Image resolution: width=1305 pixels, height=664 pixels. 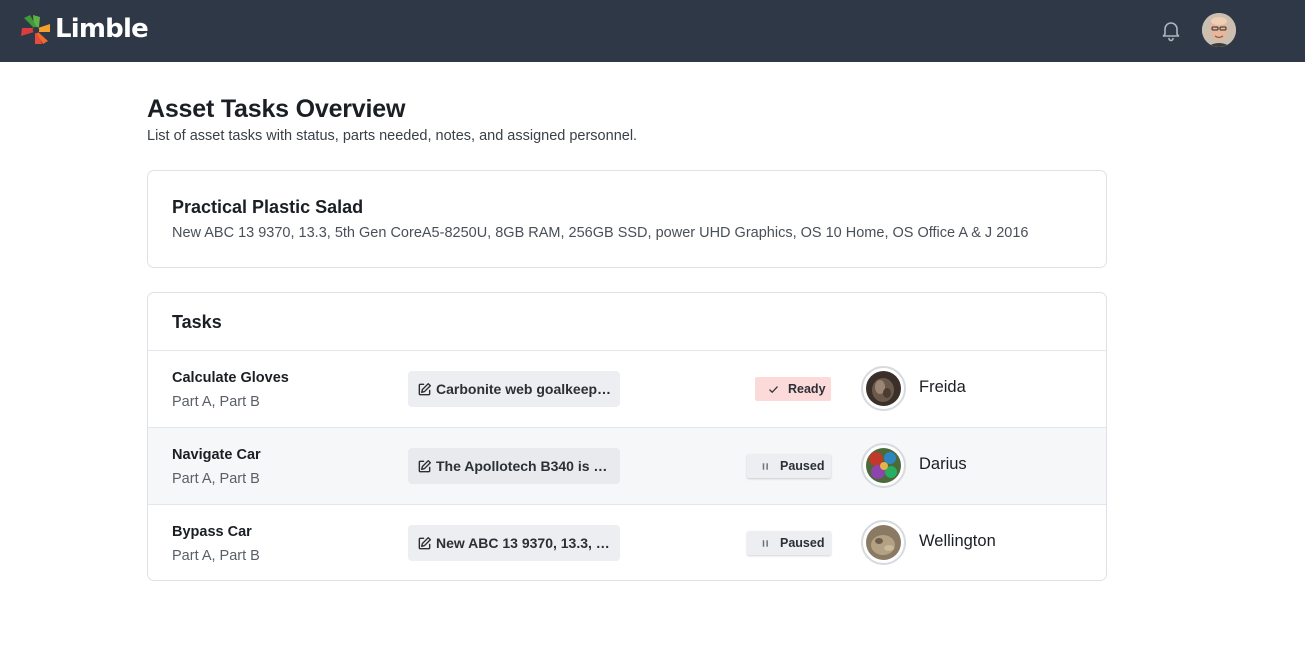 I want to click on page-title: Asset Tasks Overview, so click(x=276, y=109).